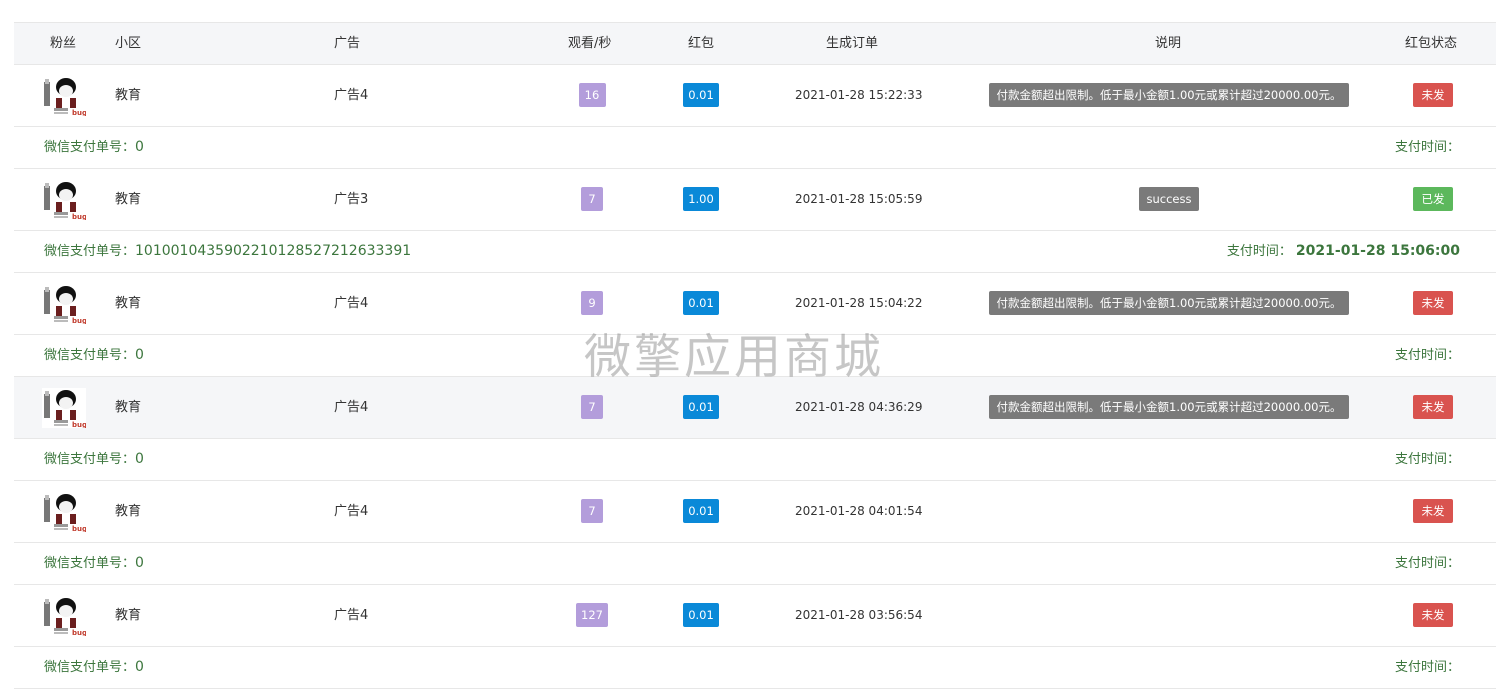 The width and height of the screenshot is (1502, 699). Describe the element at coordinates (347, 43) in the screenshot. I see `col-header-ad: 广告` at that location.